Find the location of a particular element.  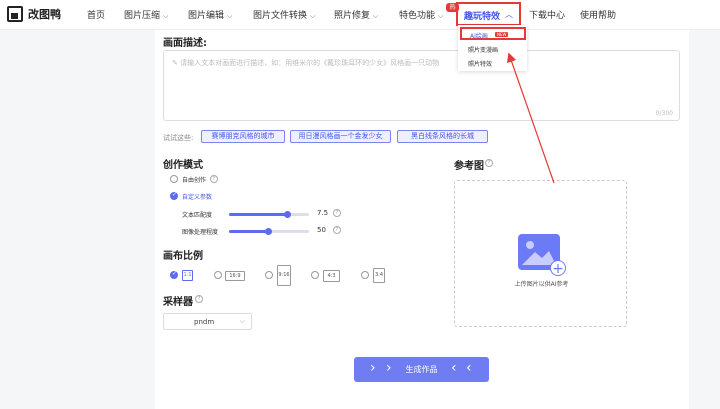

annotation-arrow is located at coordinates (531, 118).